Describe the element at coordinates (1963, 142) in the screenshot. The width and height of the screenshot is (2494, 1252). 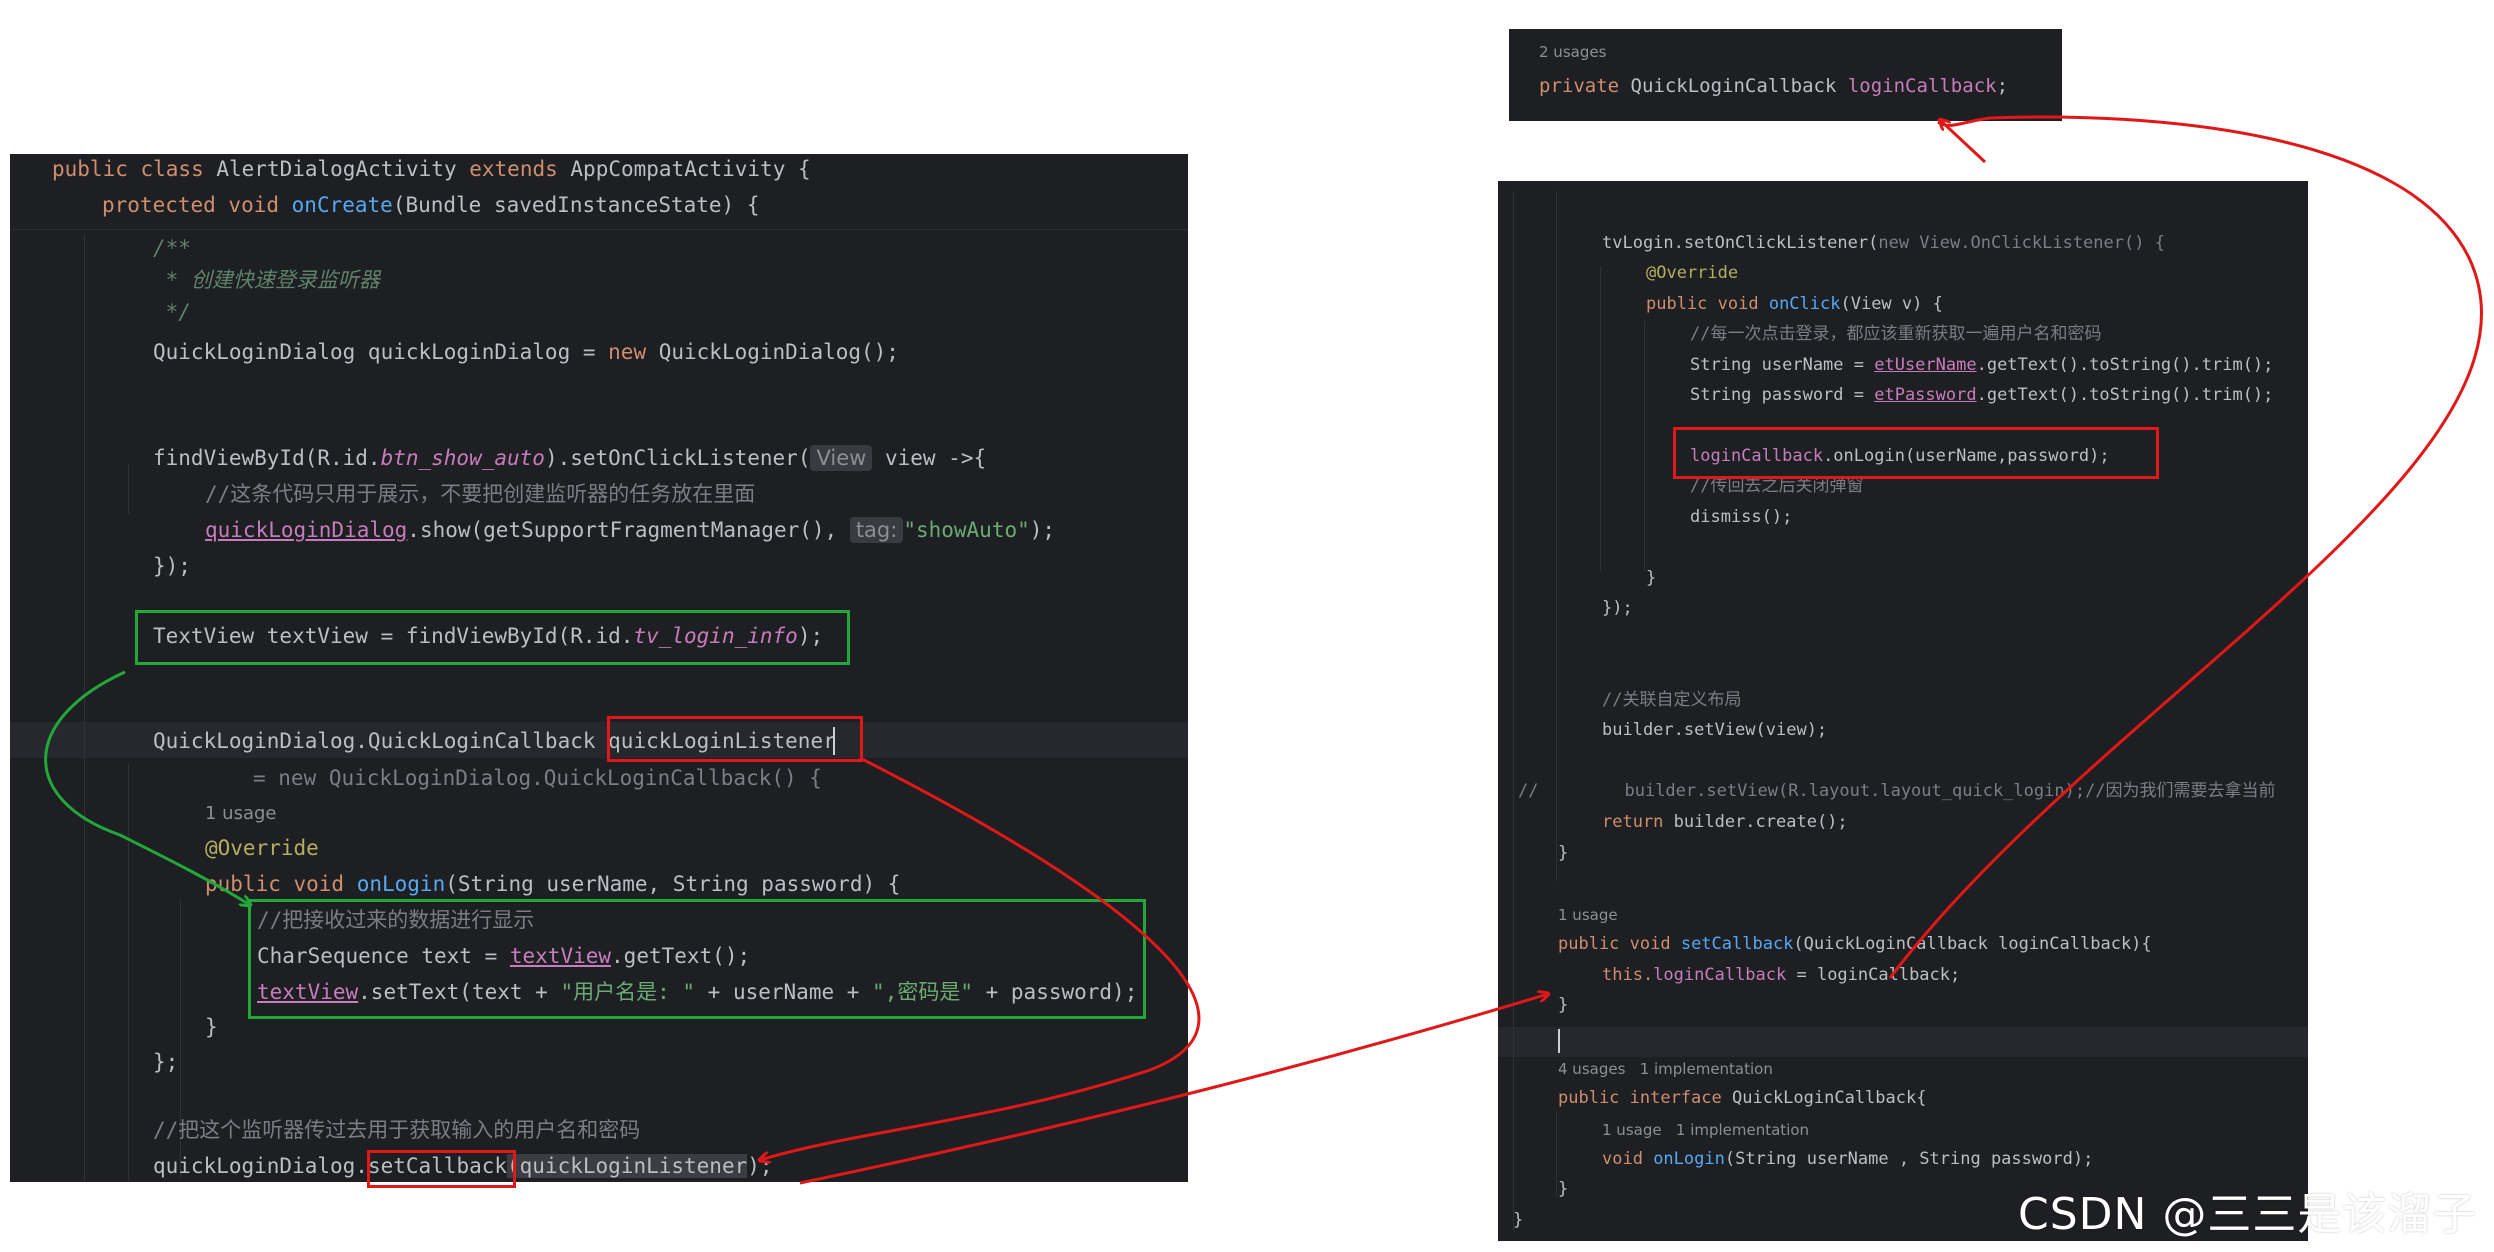
I see `red-arrow-to-field-head` at that location.